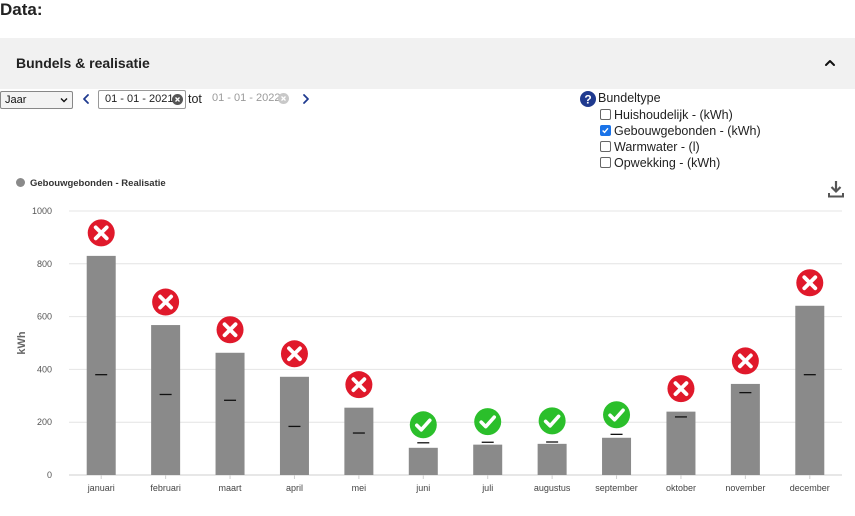 The image size is (855, 516). Describe the element at coordinates (687, 131) in the screenshot. I see `checkbox-label: Gebouwgebonden - (kWh)` at that location.